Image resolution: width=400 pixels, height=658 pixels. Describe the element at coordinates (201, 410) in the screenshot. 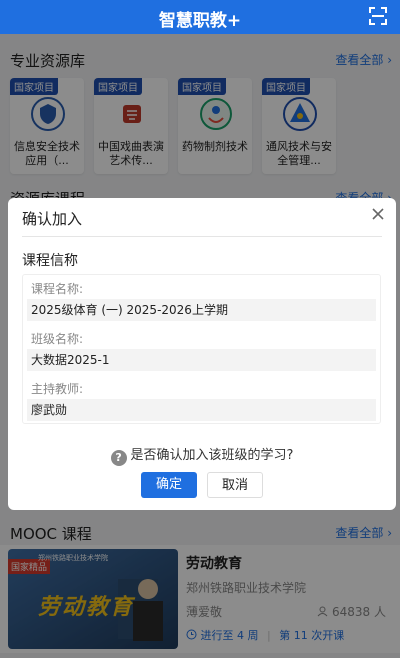

I see `teacher-value: 廖武勋` at that location.